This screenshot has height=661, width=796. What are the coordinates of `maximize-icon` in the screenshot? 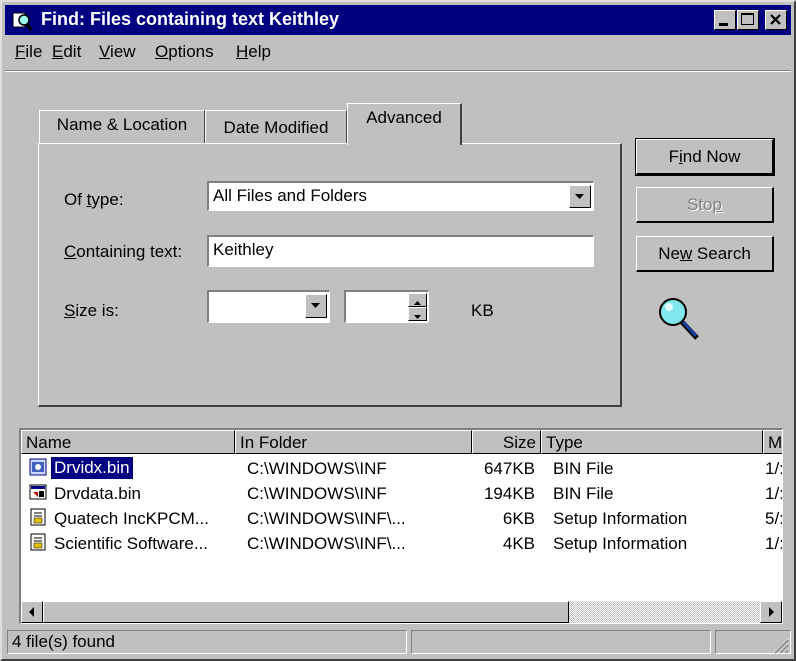 It's located at (747, 19).